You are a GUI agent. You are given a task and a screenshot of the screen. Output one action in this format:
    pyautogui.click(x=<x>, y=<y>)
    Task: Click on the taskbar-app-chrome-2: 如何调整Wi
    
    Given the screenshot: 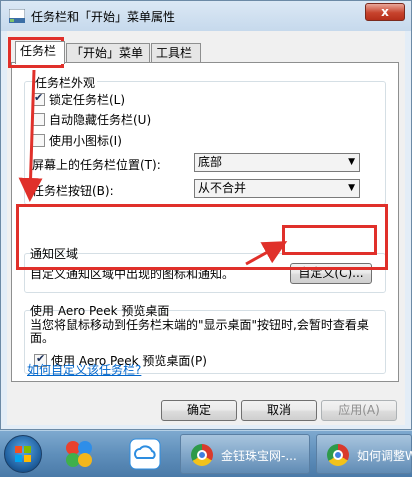 What is the action you would take?
    pyautogui.click(x=364, y=454)
    